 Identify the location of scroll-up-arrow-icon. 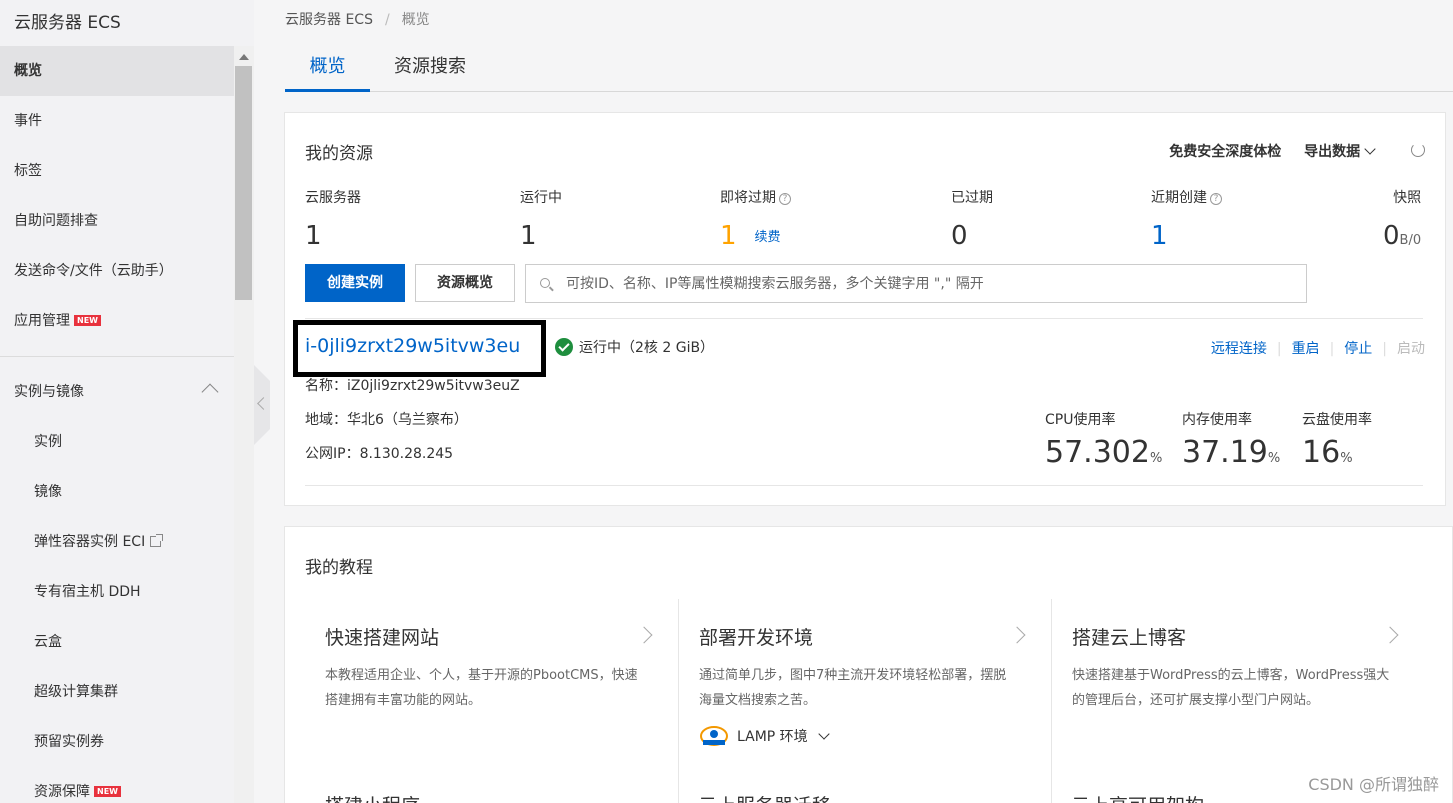
(244, 57).